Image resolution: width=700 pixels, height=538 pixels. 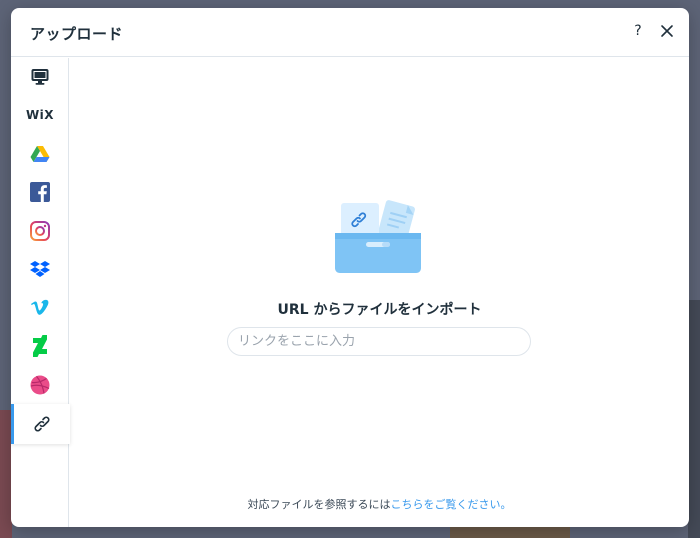 I want to click on sidebar-item-google-drive, so click(x=40, y=154).